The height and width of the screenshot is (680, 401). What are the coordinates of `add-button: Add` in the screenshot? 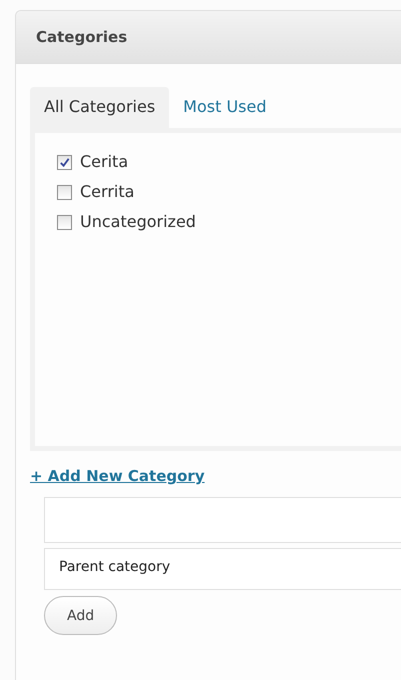 It's located at (81, 615).